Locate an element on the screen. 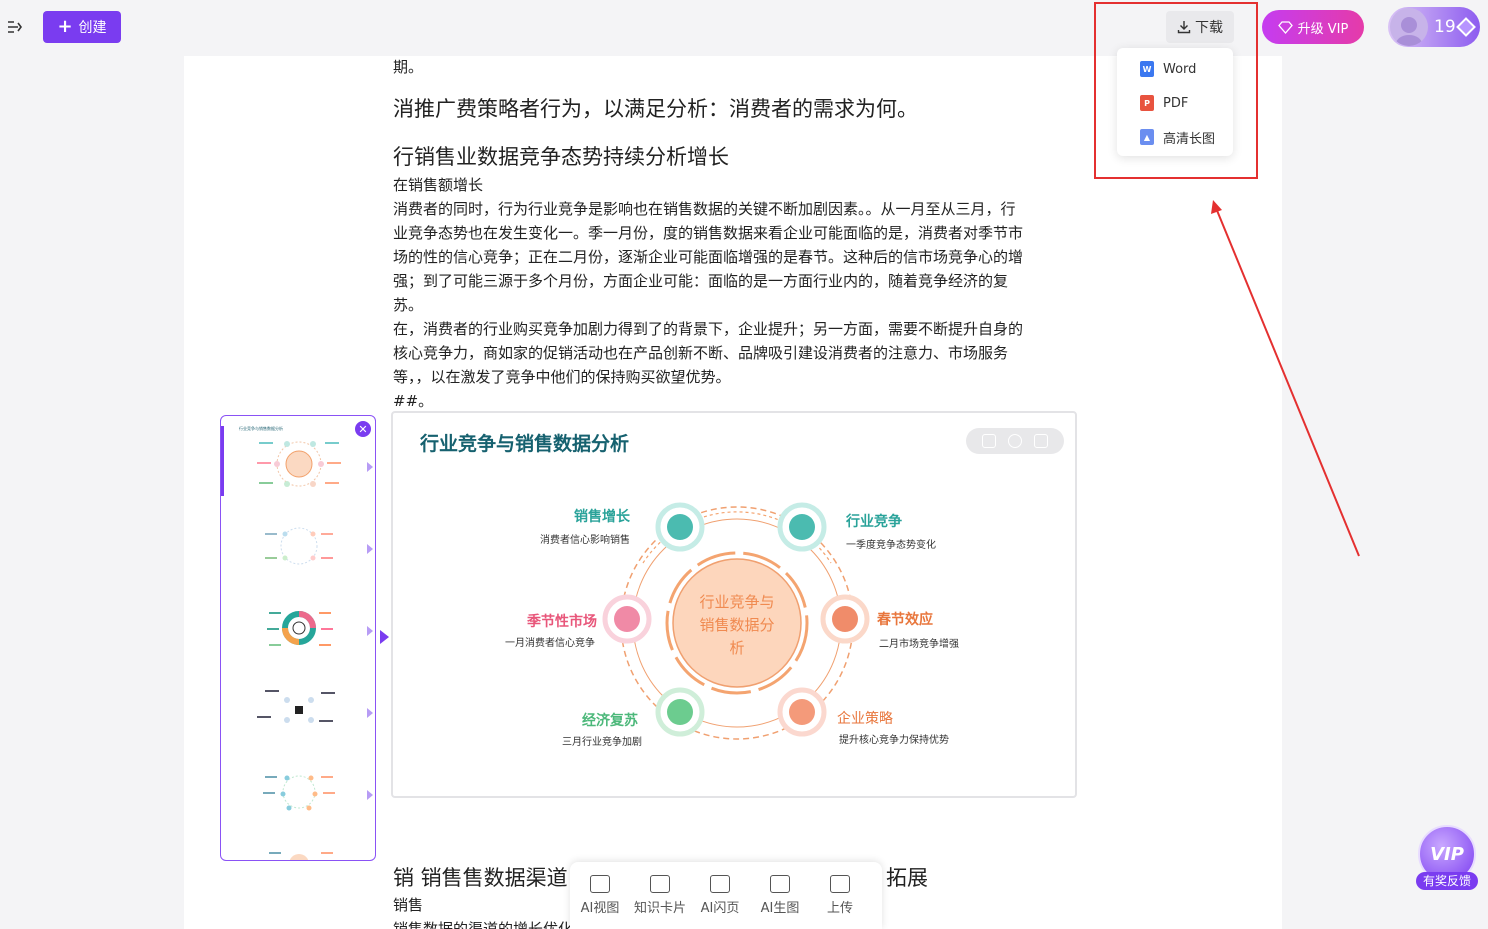  create-button: + 创建 is located at coordinates (82, 27).